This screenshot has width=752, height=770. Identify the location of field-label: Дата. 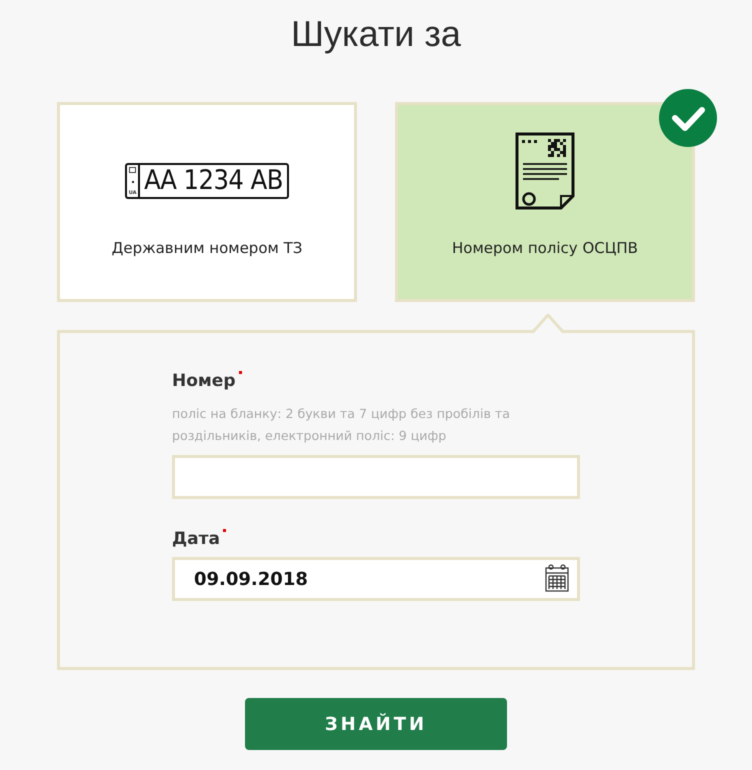
(196, 539).